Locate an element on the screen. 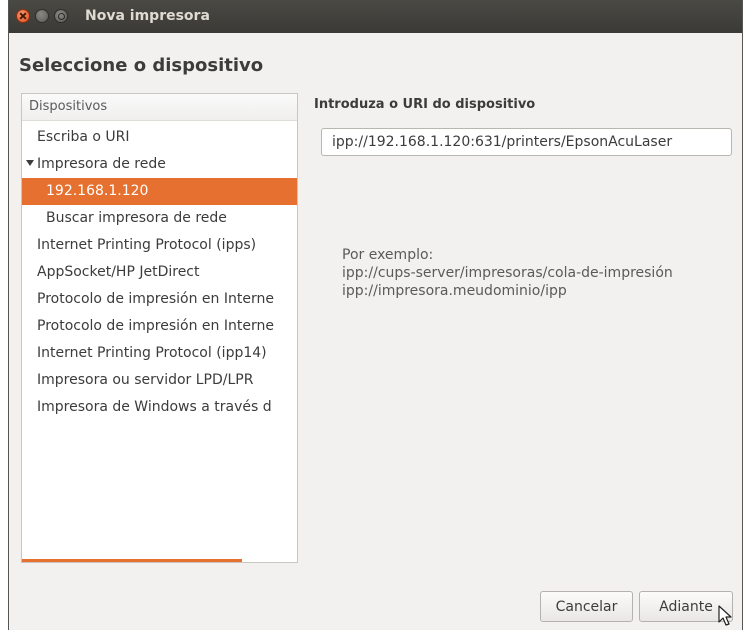 The width and height of the screenshot is (743, 630). device-item-ipps: Internet Printing Protocol (ipps) is located at coordinates (159, 245).